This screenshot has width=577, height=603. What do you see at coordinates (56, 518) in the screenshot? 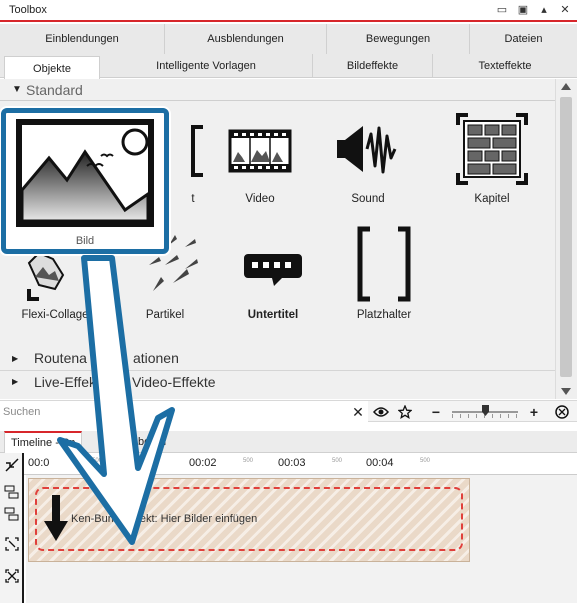
I see `drop-arrow-icon` at bounding box center [56, 518].